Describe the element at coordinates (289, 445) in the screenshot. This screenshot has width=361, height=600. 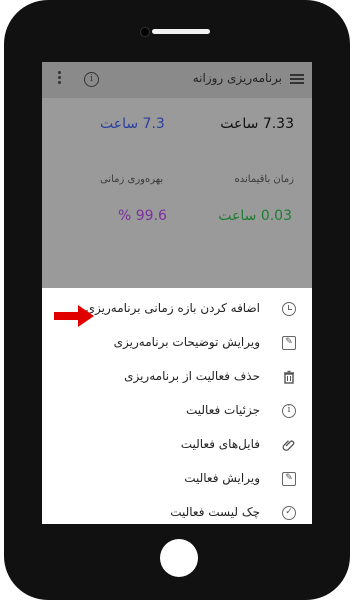
I see `paperclip-icon` at that location.